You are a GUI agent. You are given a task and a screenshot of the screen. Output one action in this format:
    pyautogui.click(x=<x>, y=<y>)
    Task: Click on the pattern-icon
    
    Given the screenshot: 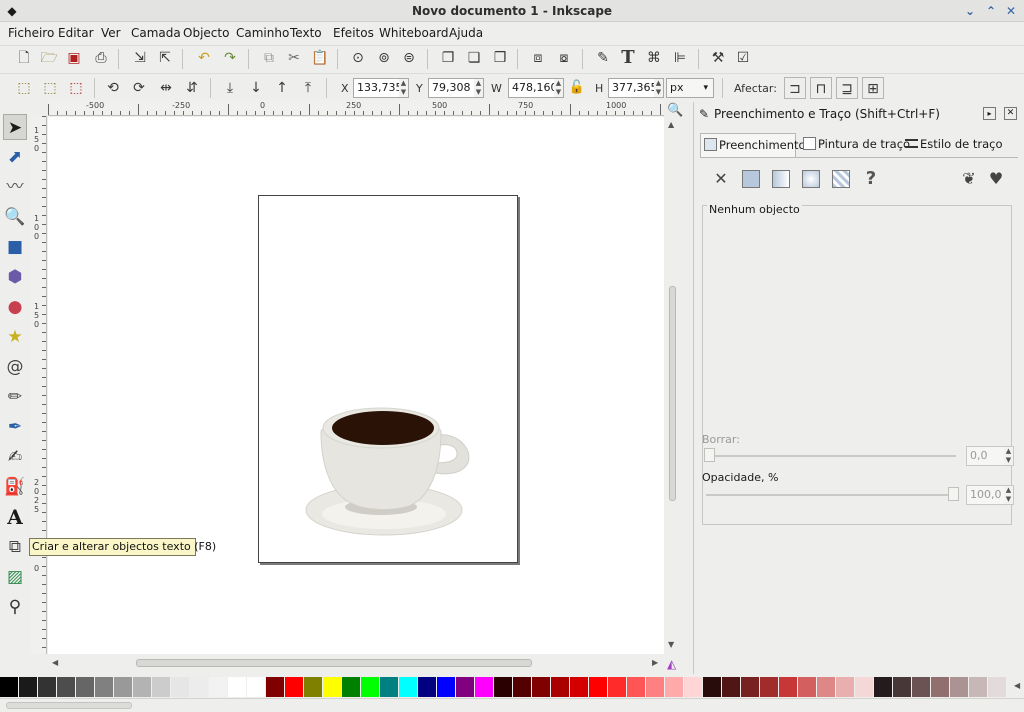 What is the action you would take?
    pyautogui.click(x=841, y=179)
    